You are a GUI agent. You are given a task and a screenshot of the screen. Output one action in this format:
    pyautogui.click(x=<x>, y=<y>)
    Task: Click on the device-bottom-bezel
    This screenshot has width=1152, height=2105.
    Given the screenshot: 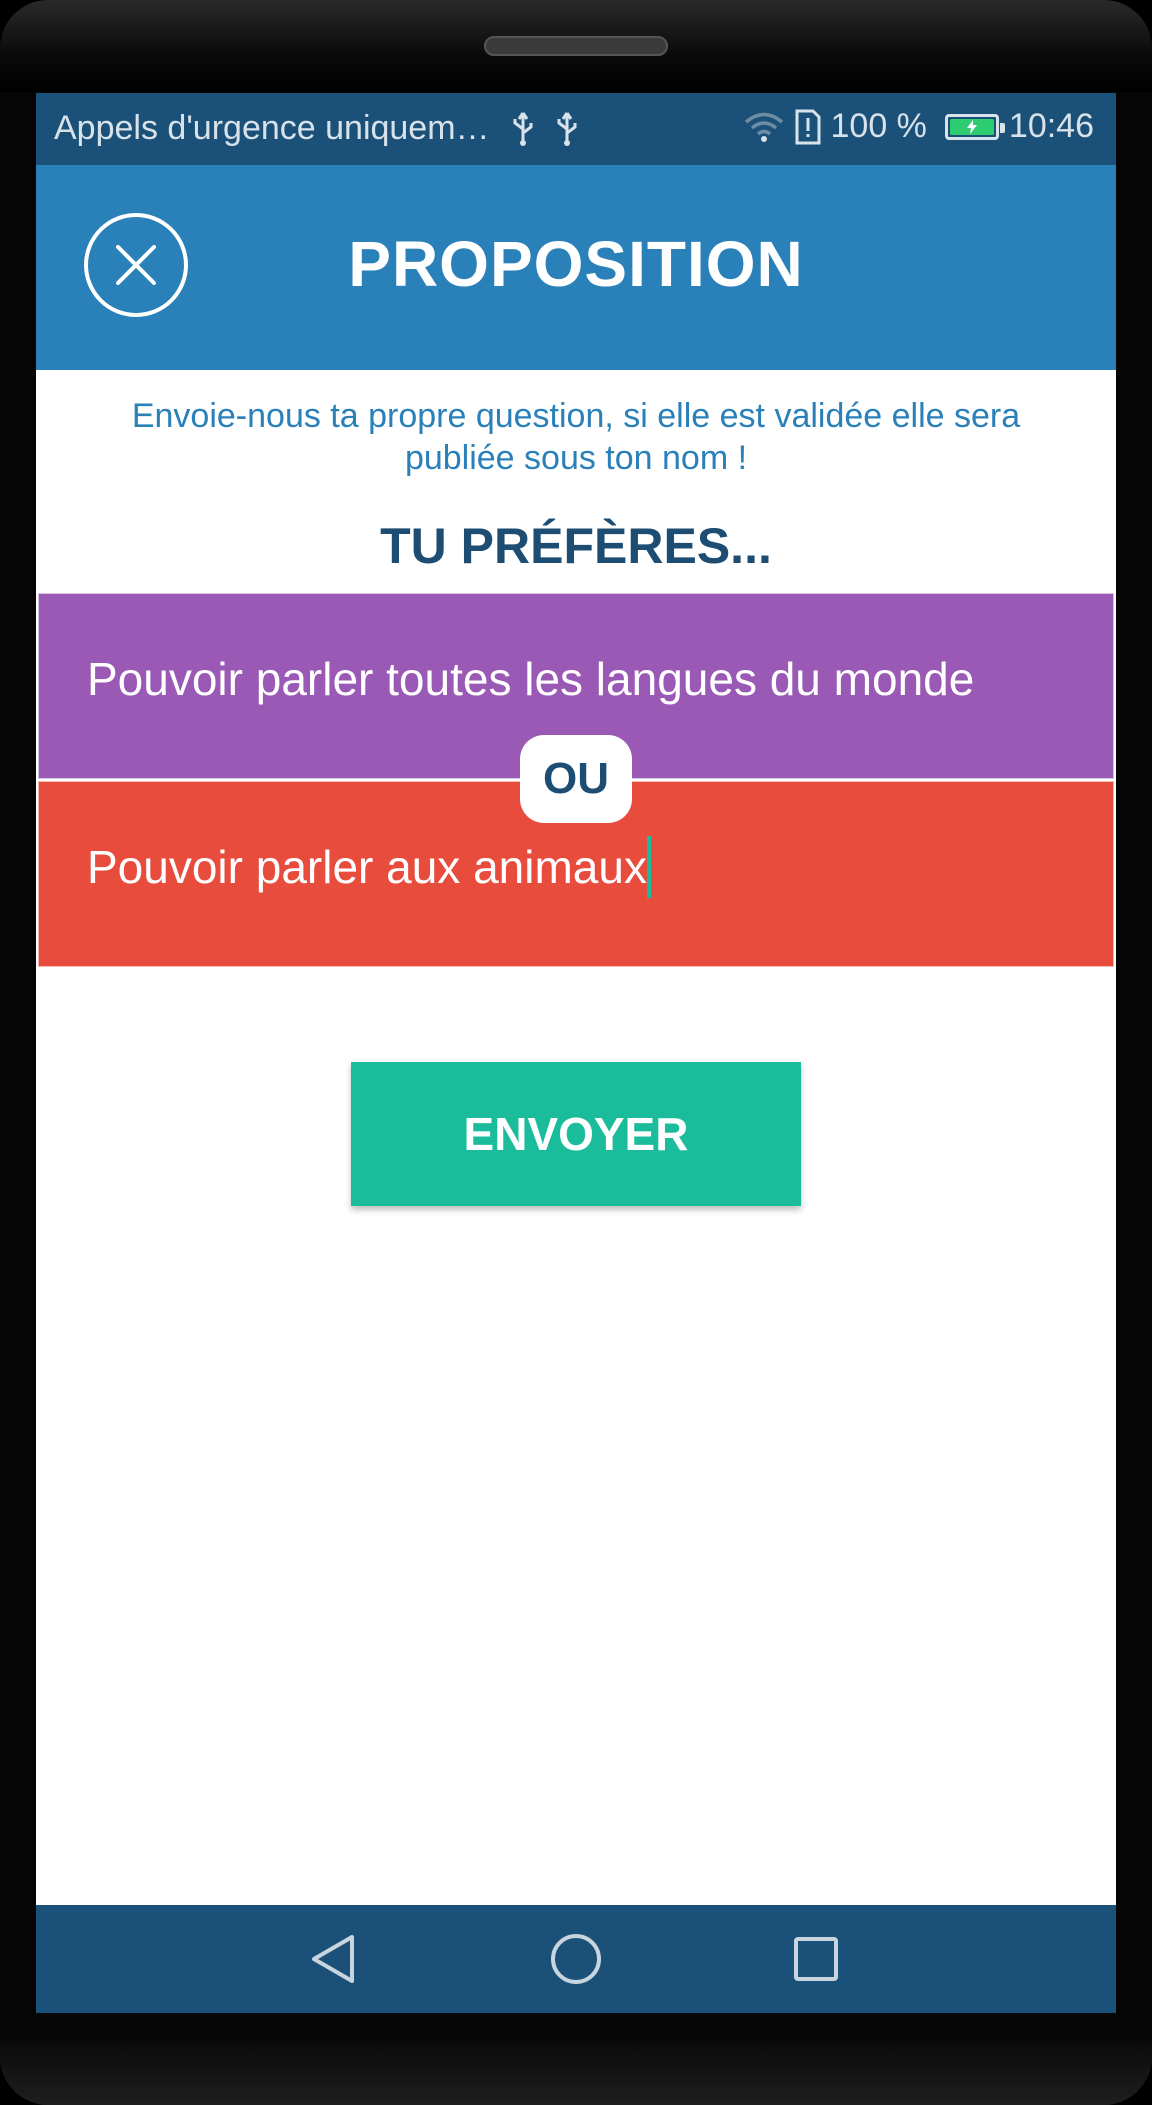 What is the action you would take?
    pyautogui.click(x=576, y=2072)
    